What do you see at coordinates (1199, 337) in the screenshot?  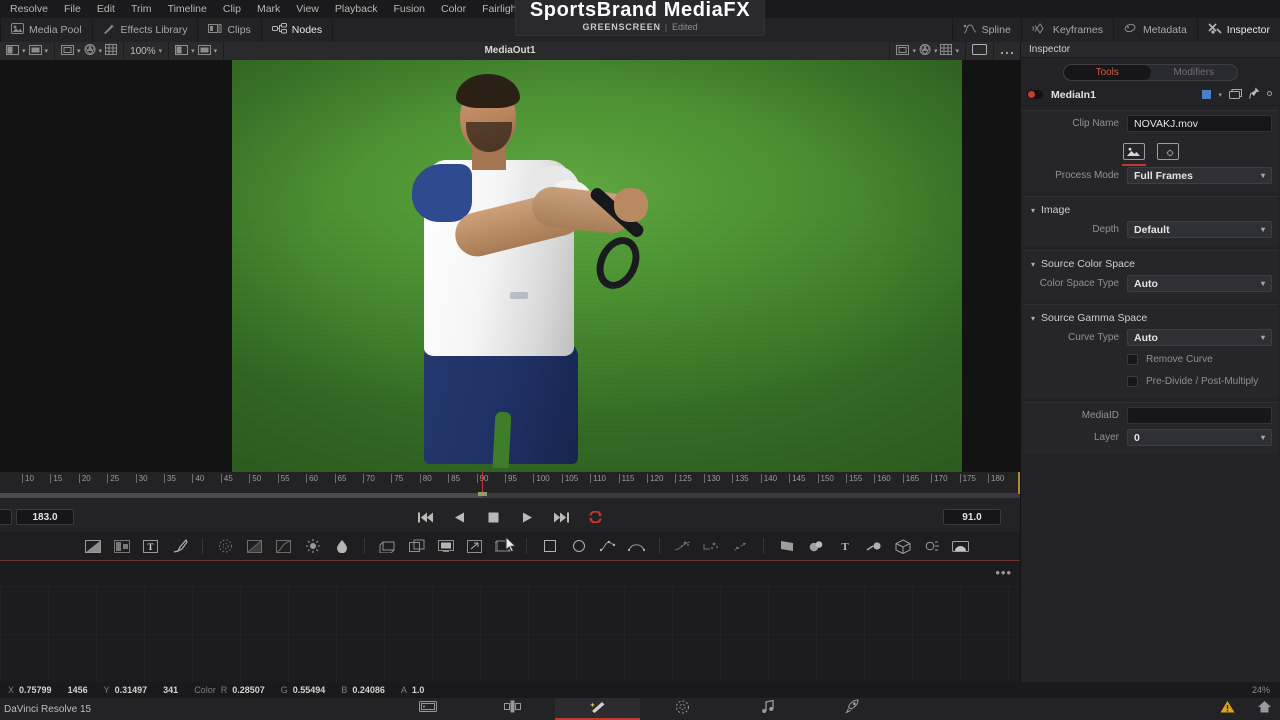 I see `curve-type-dropdown: Auto ▾` at bounding box center [1199, 337].